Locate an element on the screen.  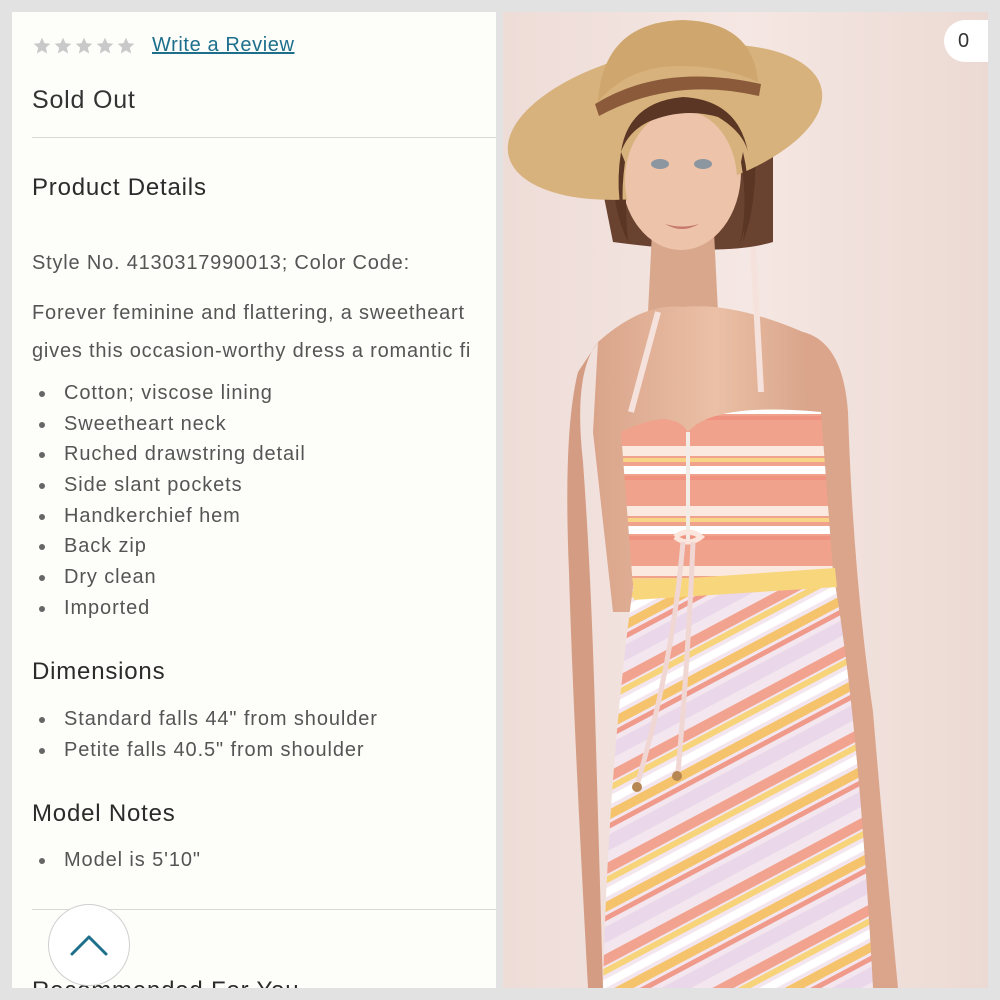
style-number: Style No. 4130317990013; Color Code: is located at coordinates (221, 263).